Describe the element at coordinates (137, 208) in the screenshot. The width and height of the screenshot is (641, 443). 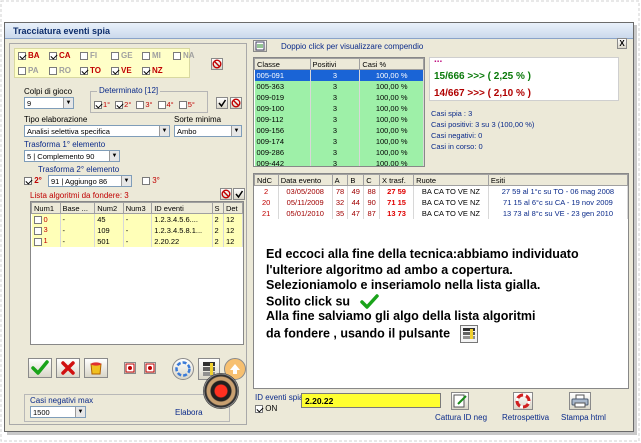
I see `column-header: Num3` at that location.